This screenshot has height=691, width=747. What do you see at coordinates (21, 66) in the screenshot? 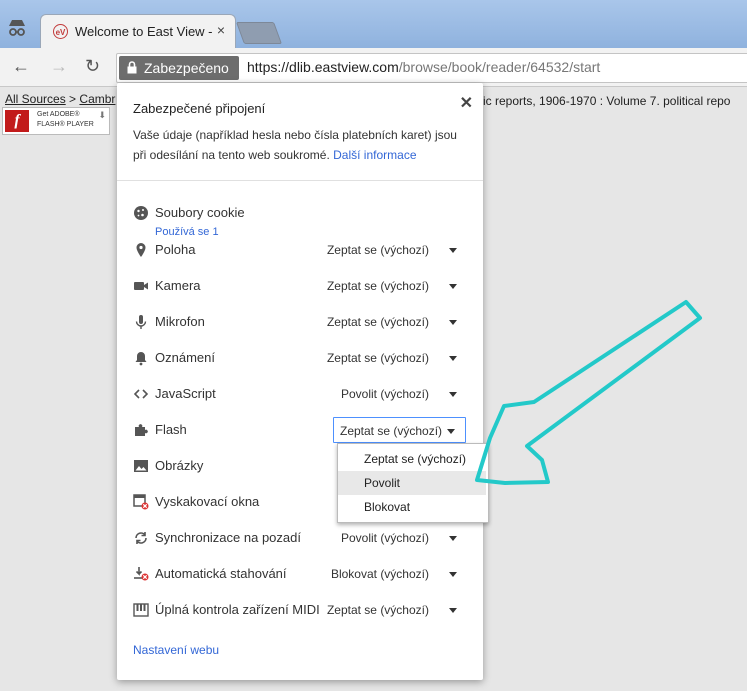
I see `back-icon: ←` at bounding box center [21, 66].